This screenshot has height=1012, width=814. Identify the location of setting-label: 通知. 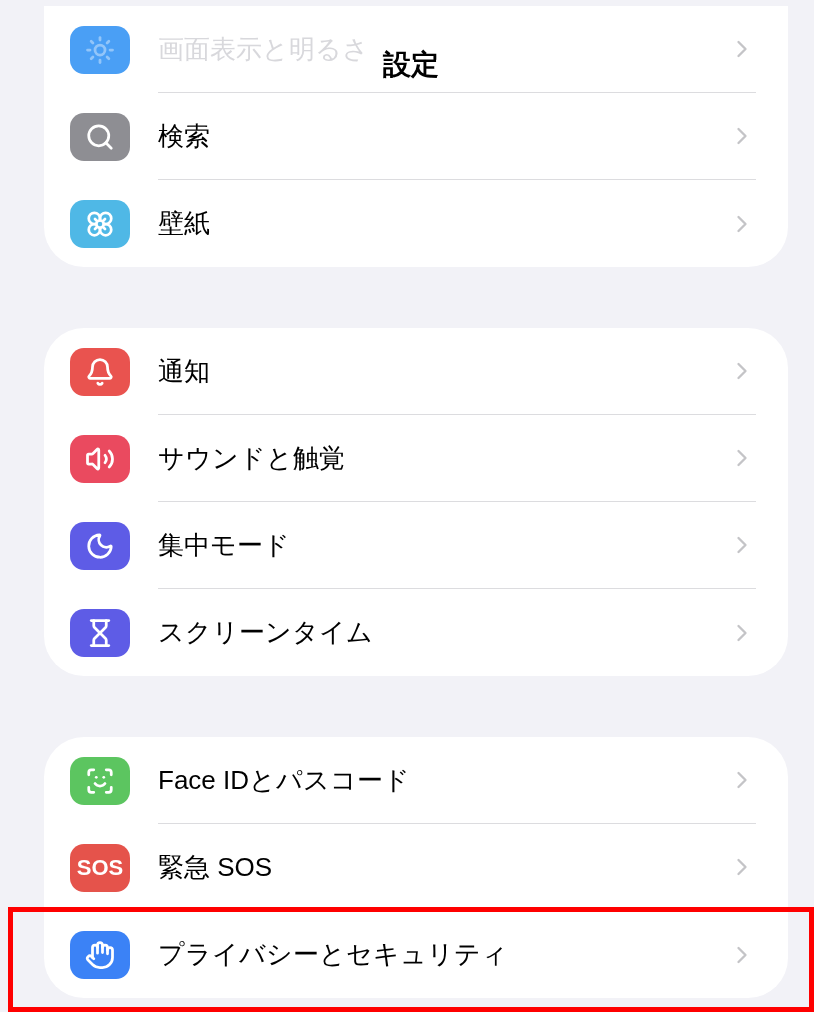
(184, 371).